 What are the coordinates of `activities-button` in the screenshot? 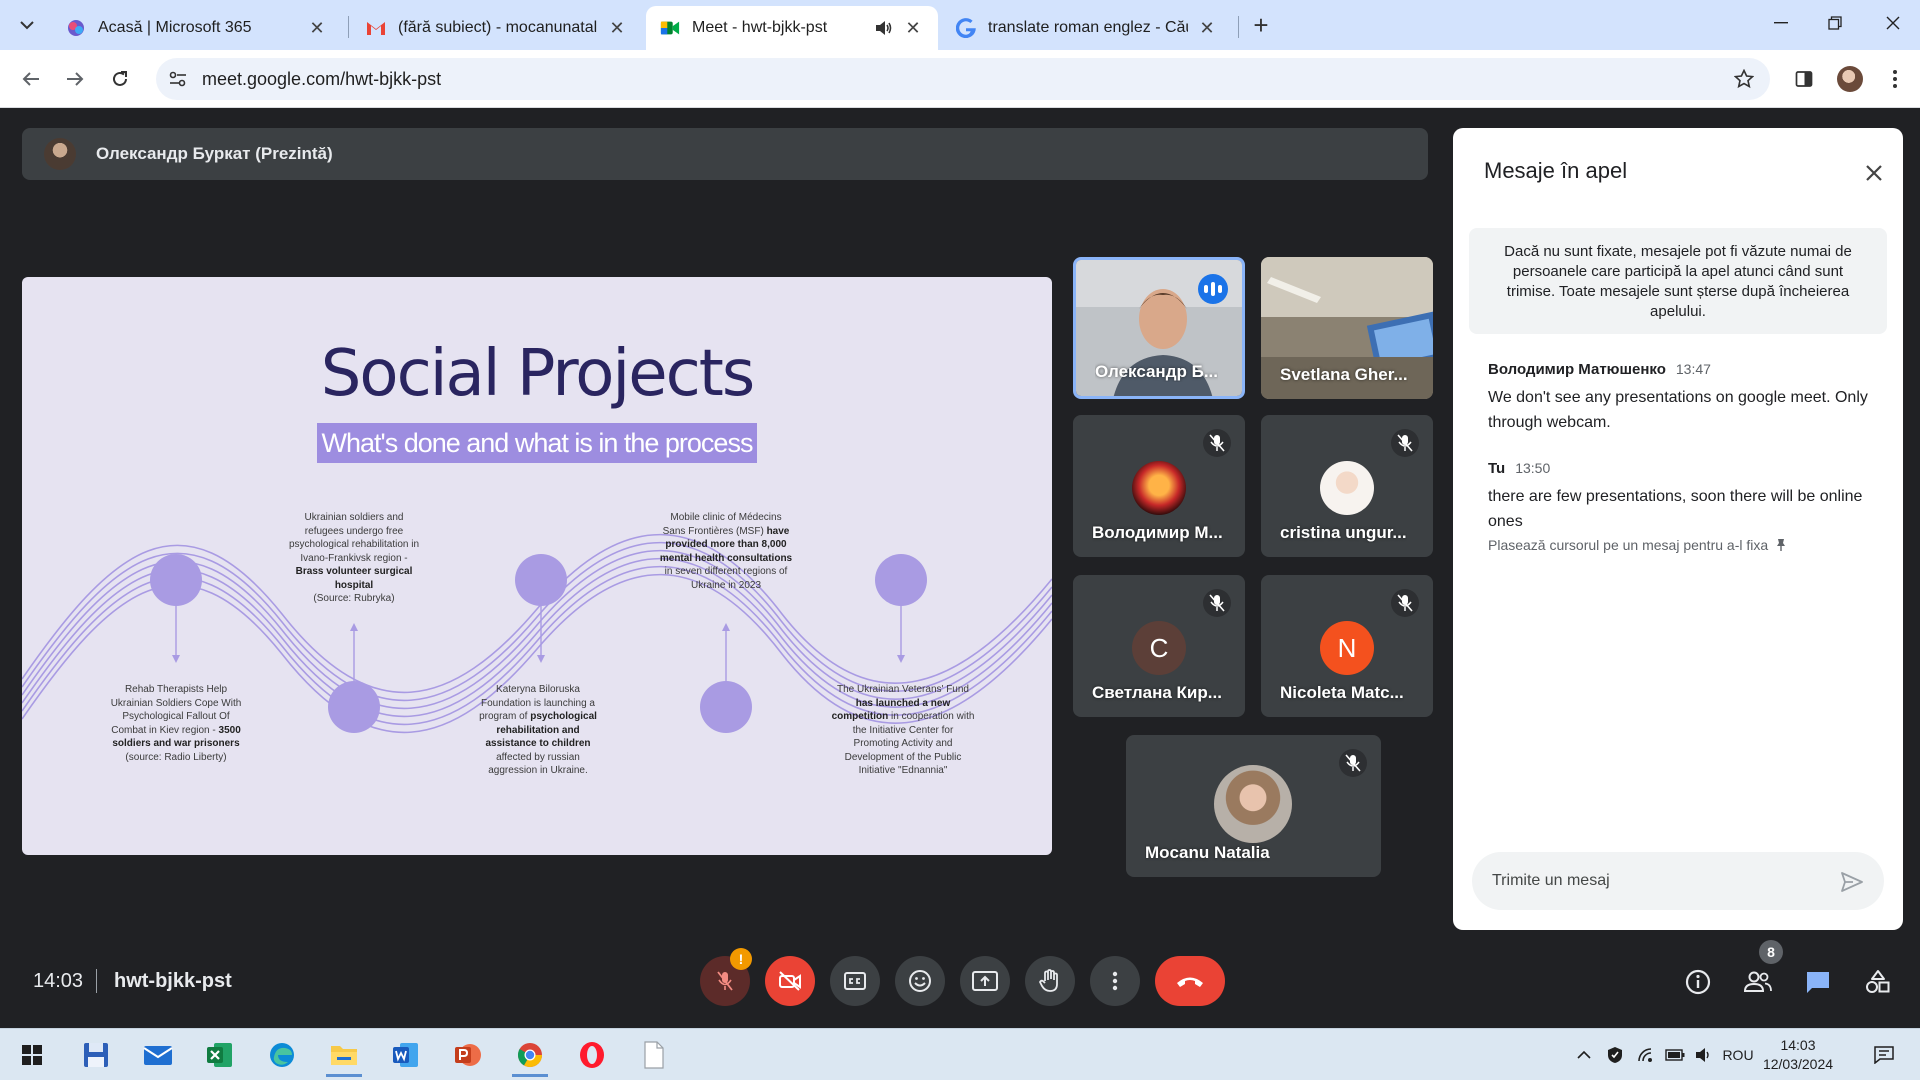 It's located at (1878, 982).